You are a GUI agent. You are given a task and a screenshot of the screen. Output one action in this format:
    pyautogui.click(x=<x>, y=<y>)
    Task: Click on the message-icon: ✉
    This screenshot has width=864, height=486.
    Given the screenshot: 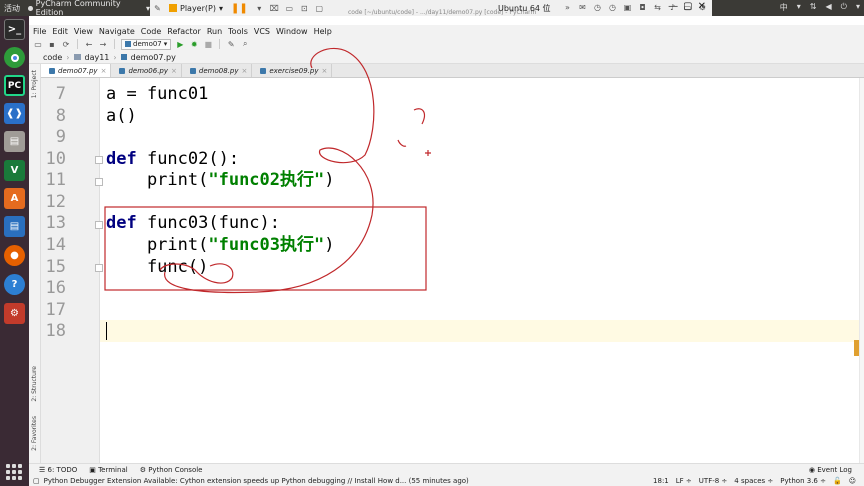 What is the action you would take?
    pyautogui.click(x=582, y=7)
    